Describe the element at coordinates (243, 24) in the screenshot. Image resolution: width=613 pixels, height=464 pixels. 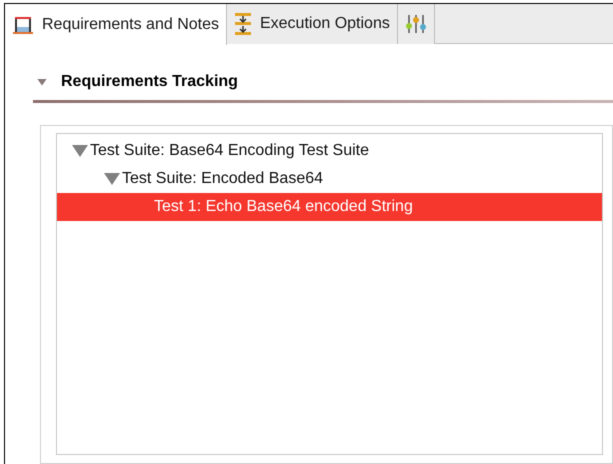
I see `arrows-icon` at that location.